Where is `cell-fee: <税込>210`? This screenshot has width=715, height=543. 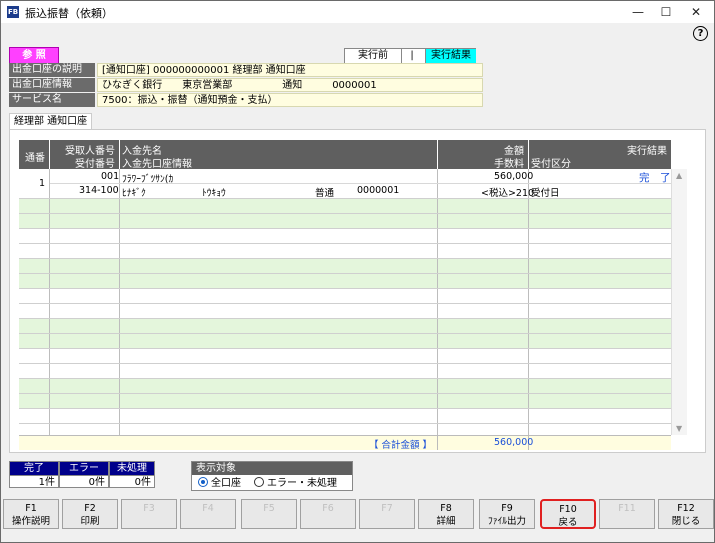 cell-fee: <税込>210 is located at coordinates (508, 193).